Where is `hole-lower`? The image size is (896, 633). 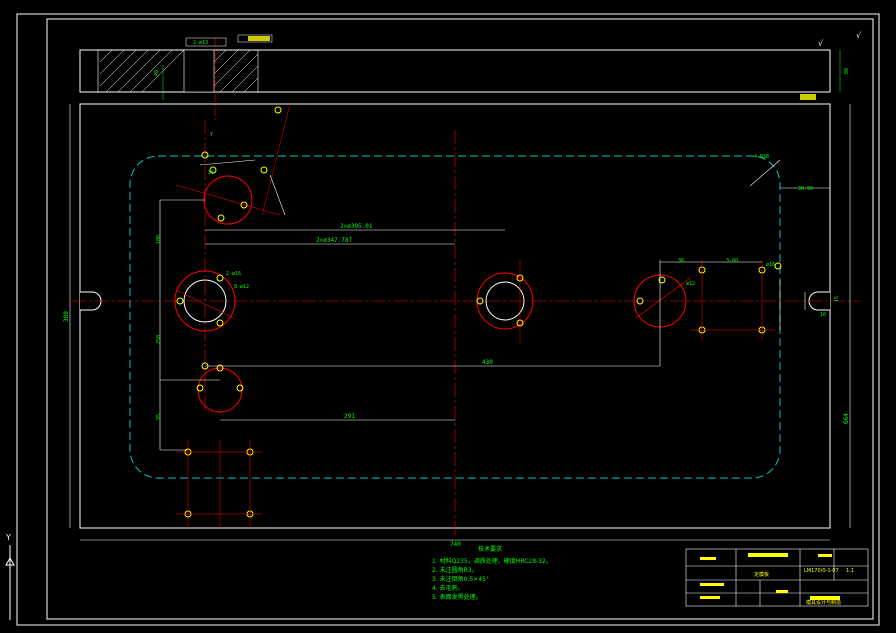
hole-lower is located at coordinates (220, 390).